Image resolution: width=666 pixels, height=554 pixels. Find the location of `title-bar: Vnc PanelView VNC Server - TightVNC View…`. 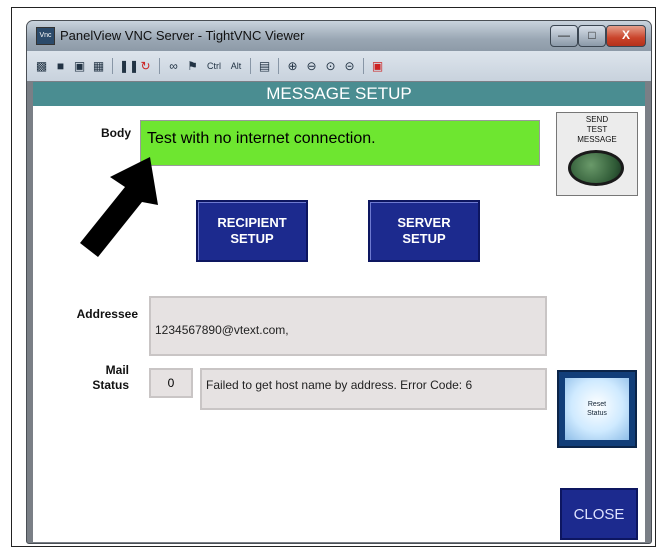

title-bar: Vnc PanelView VNC Server - TightVNC View… is located at coordinates (339, 36).